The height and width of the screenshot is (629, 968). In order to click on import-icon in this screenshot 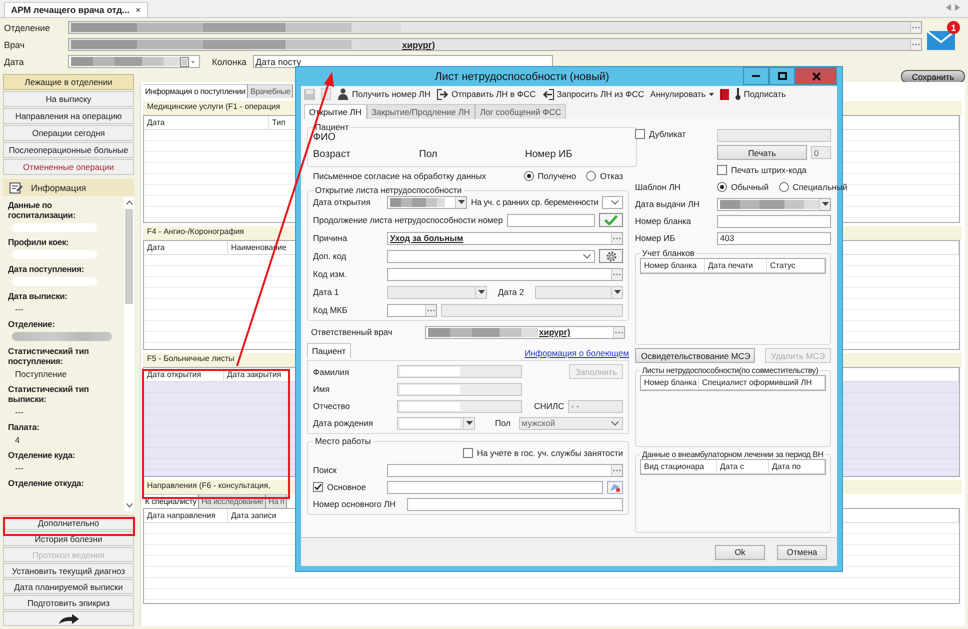, I will do `click(548, 94)`.